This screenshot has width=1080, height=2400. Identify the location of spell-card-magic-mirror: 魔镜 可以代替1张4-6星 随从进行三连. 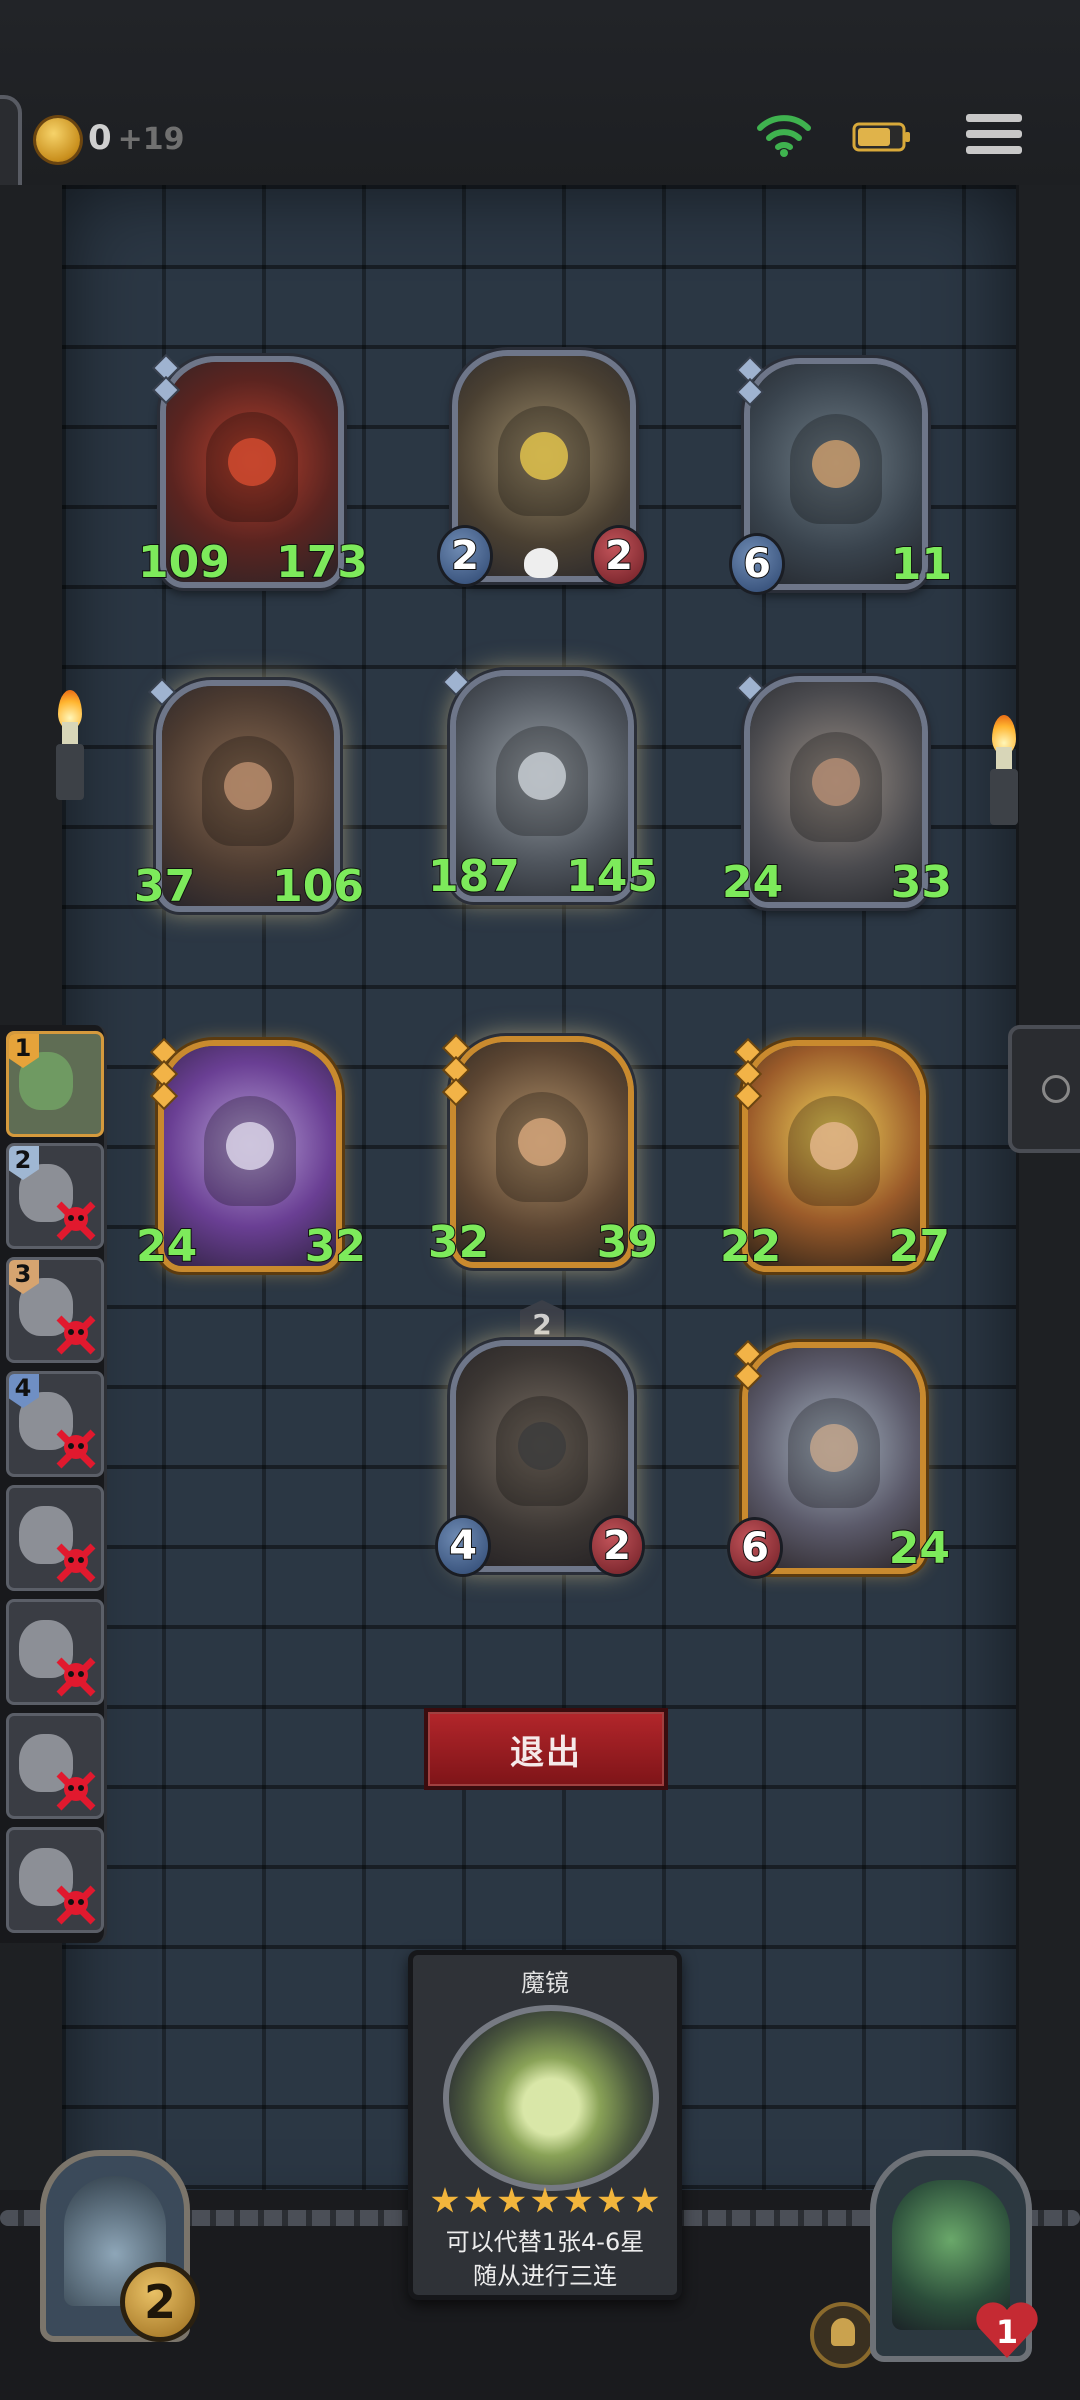
(545, 2125).